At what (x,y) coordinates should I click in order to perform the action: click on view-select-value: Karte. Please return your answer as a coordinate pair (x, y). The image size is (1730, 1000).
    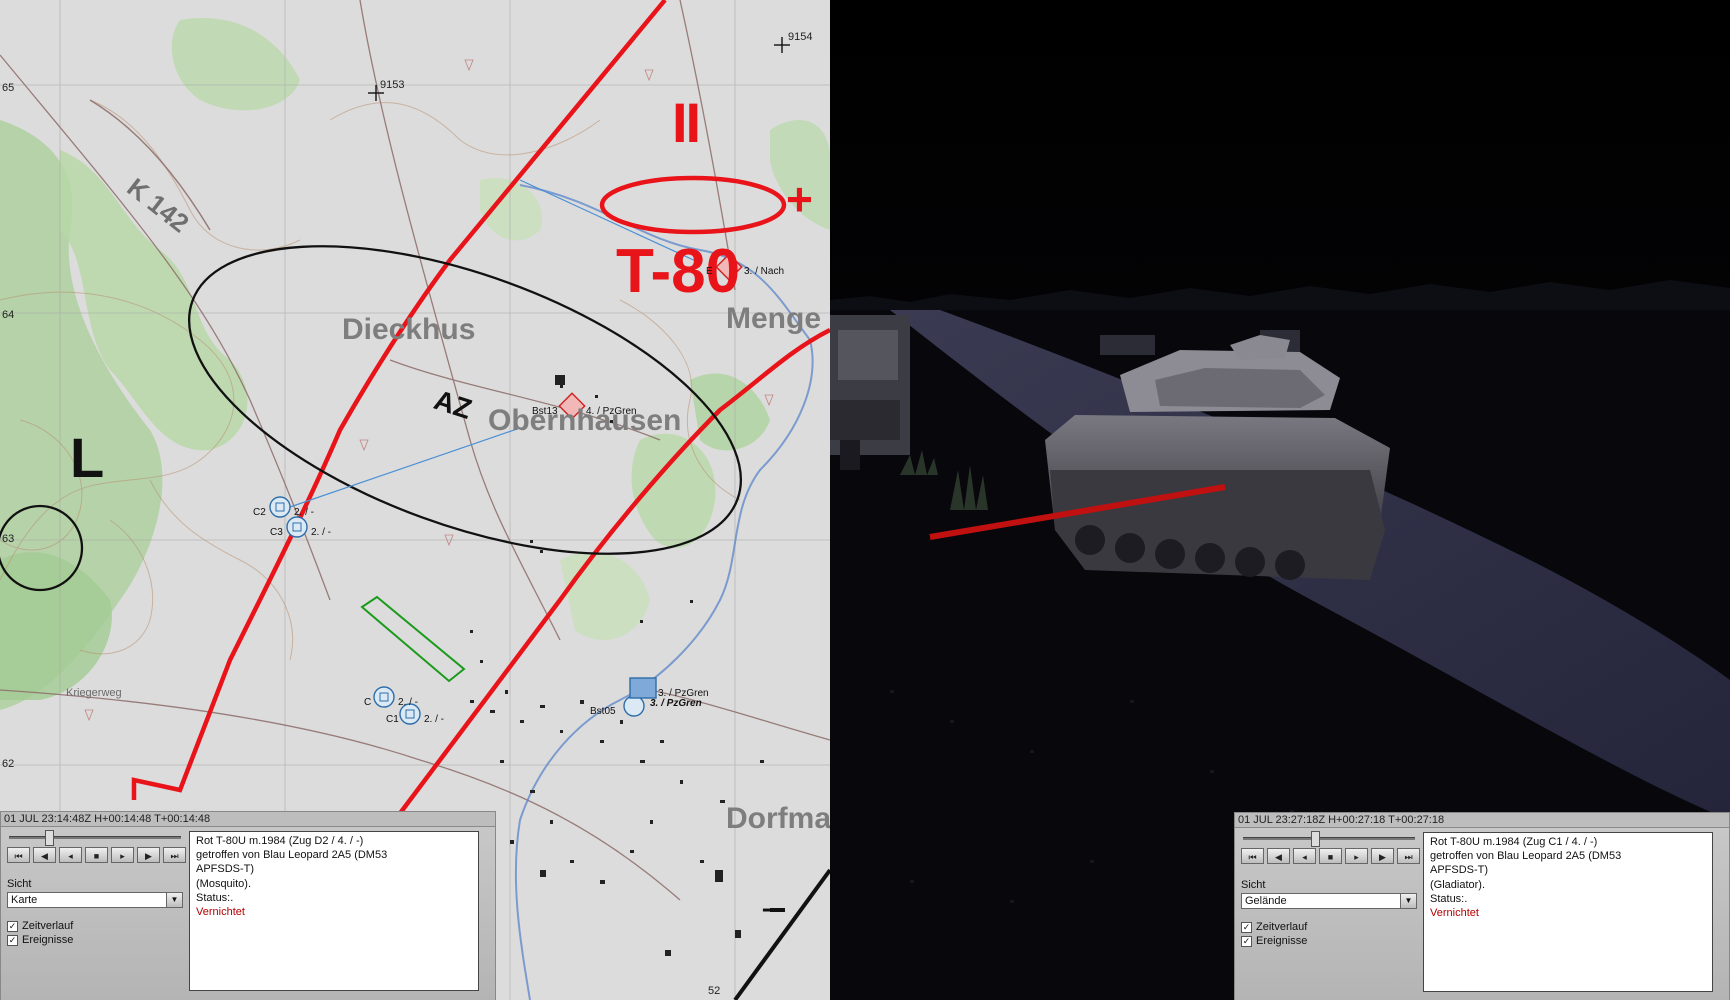
    Looking at the image, I should click on (24, 900).